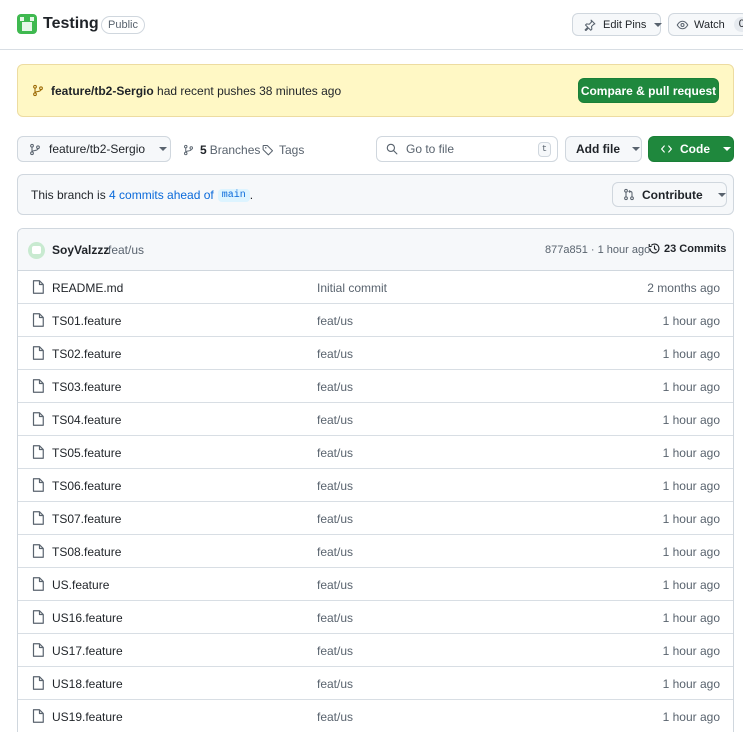  I want to click on avatar, so click(36, 250).